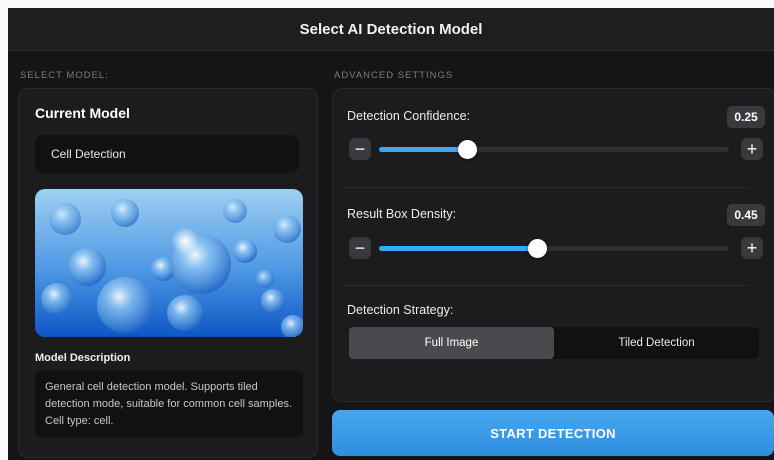 The image size is (774, 460). What do you see at coordinates (64, 75) in the screenshot?
I see `select-model-label: SELECT MODEL:` at bounding box center [64, 75].